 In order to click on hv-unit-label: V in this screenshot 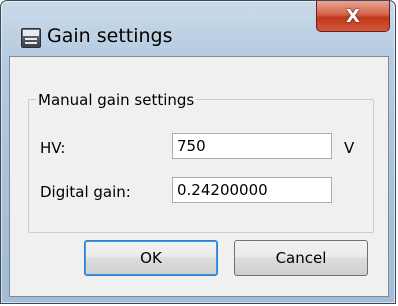, I will do `click(349, 148)`.